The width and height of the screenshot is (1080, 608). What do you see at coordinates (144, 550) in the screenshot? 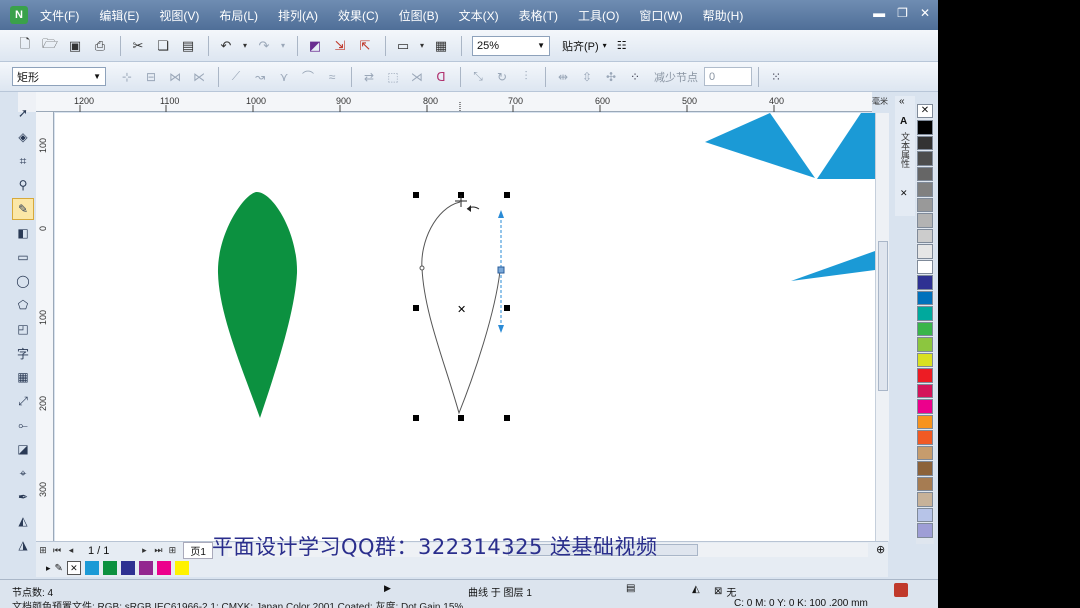
I see `next-page-icon: ▸` at bounding box center [144, 550].